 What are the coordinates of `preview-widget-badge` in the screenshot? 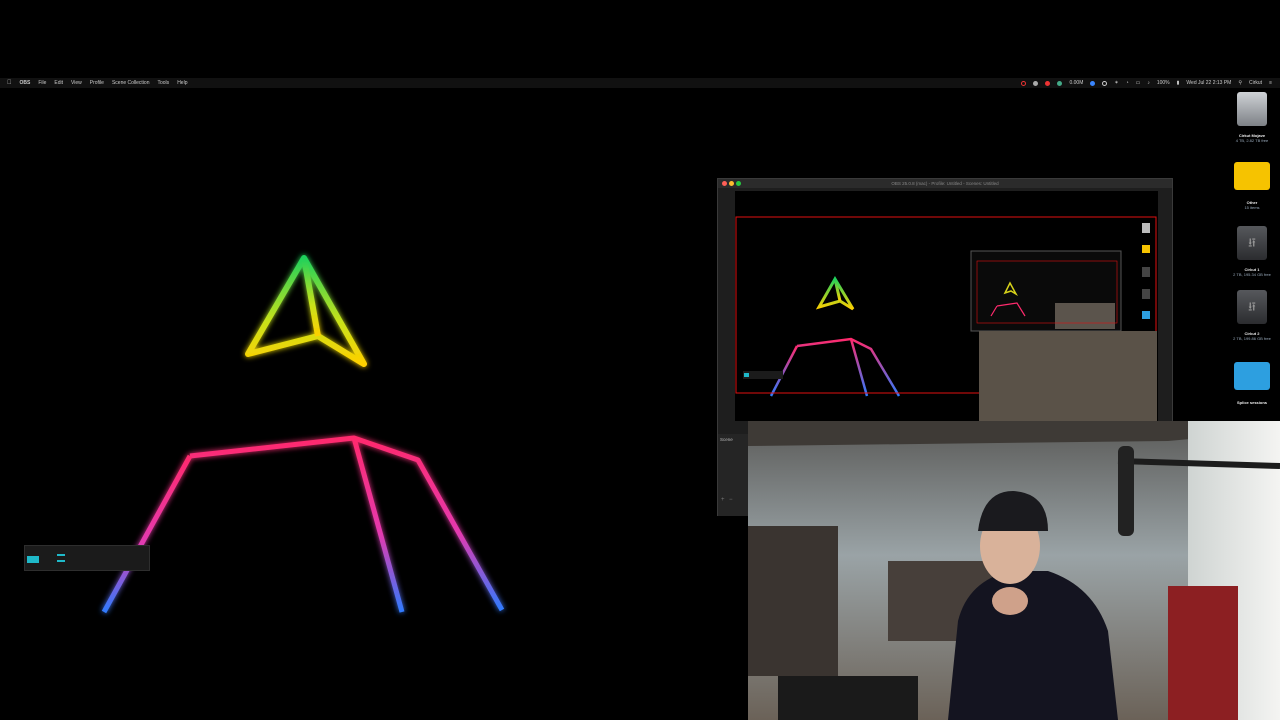 It's located at (746, 375).